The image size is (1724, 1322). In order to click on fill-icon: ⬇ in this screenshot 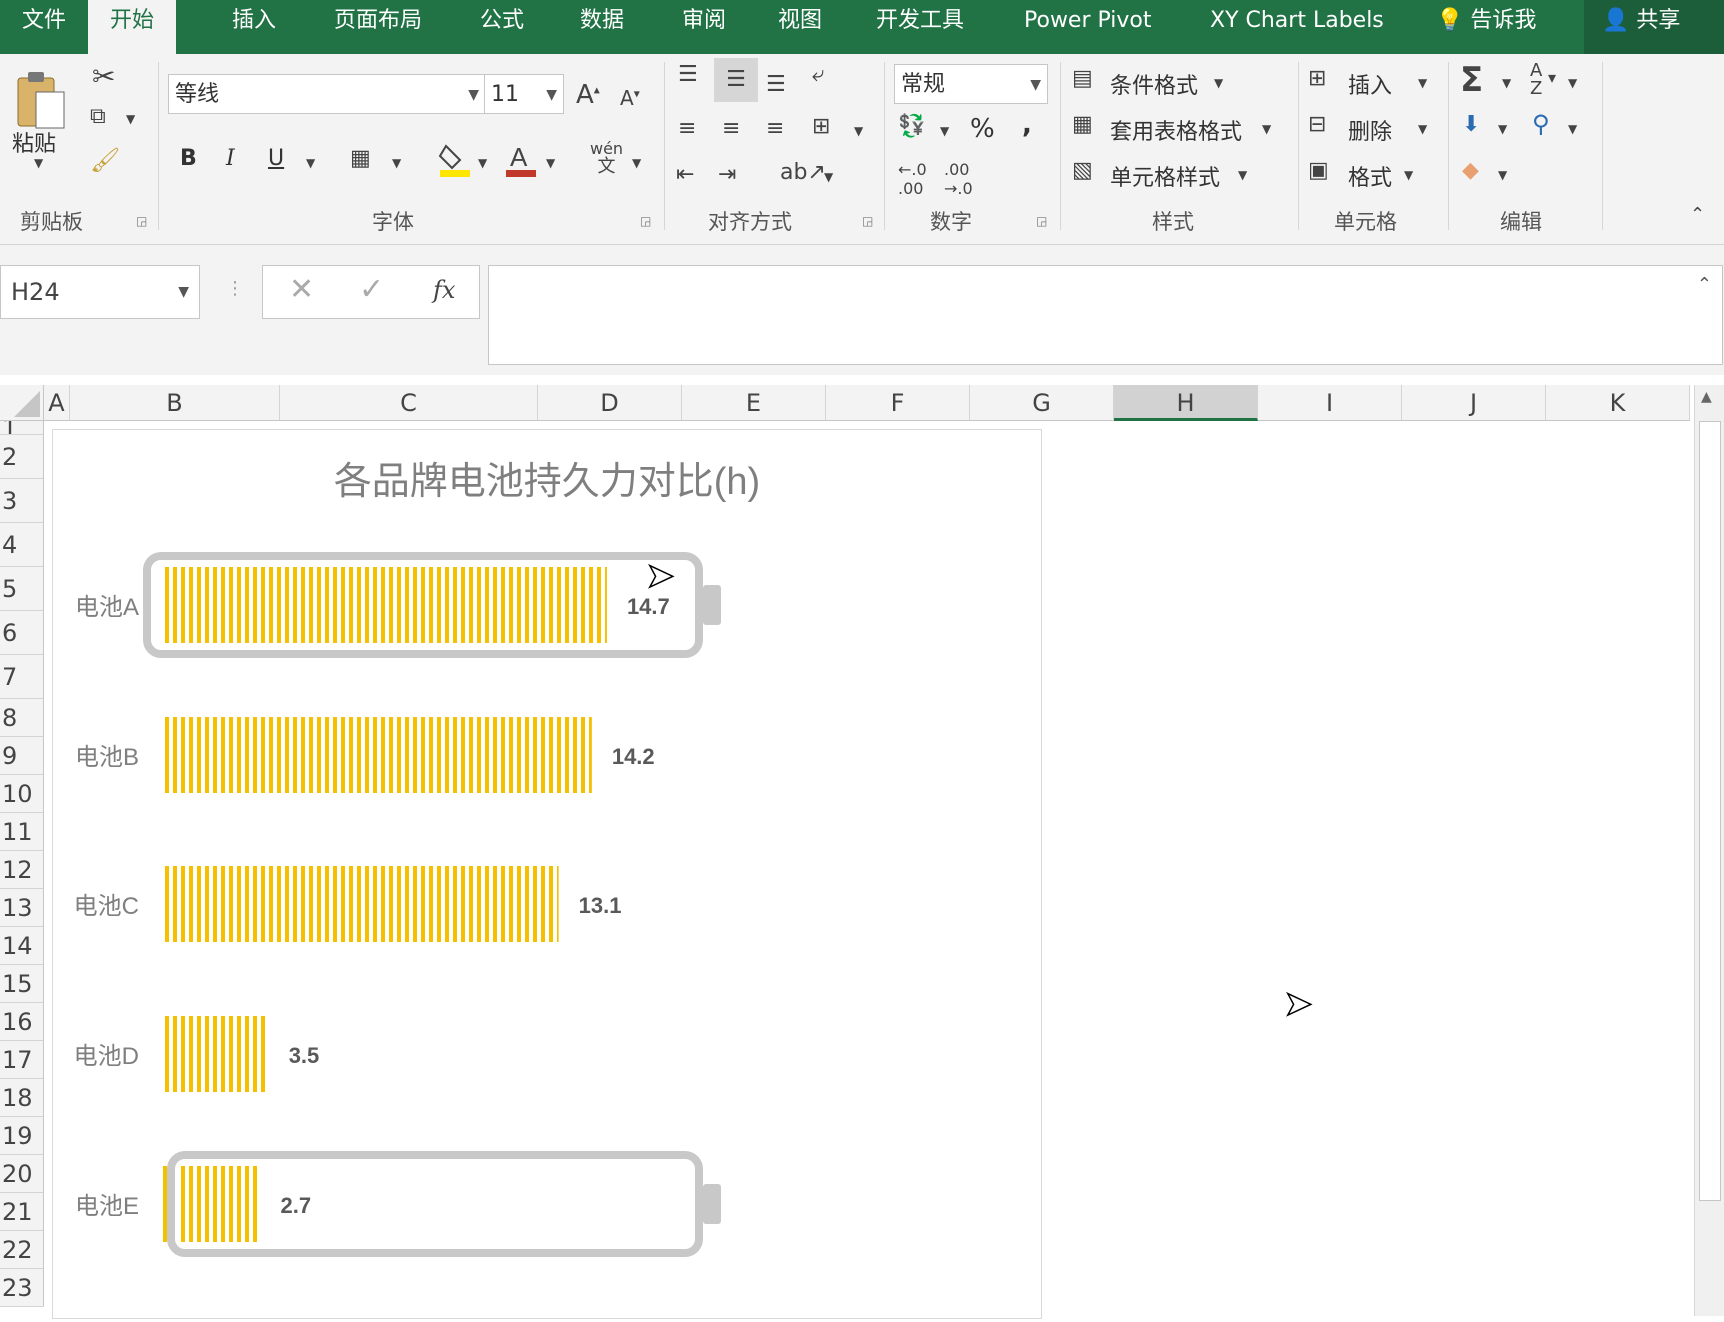, I will do `click(1471, 124)`.